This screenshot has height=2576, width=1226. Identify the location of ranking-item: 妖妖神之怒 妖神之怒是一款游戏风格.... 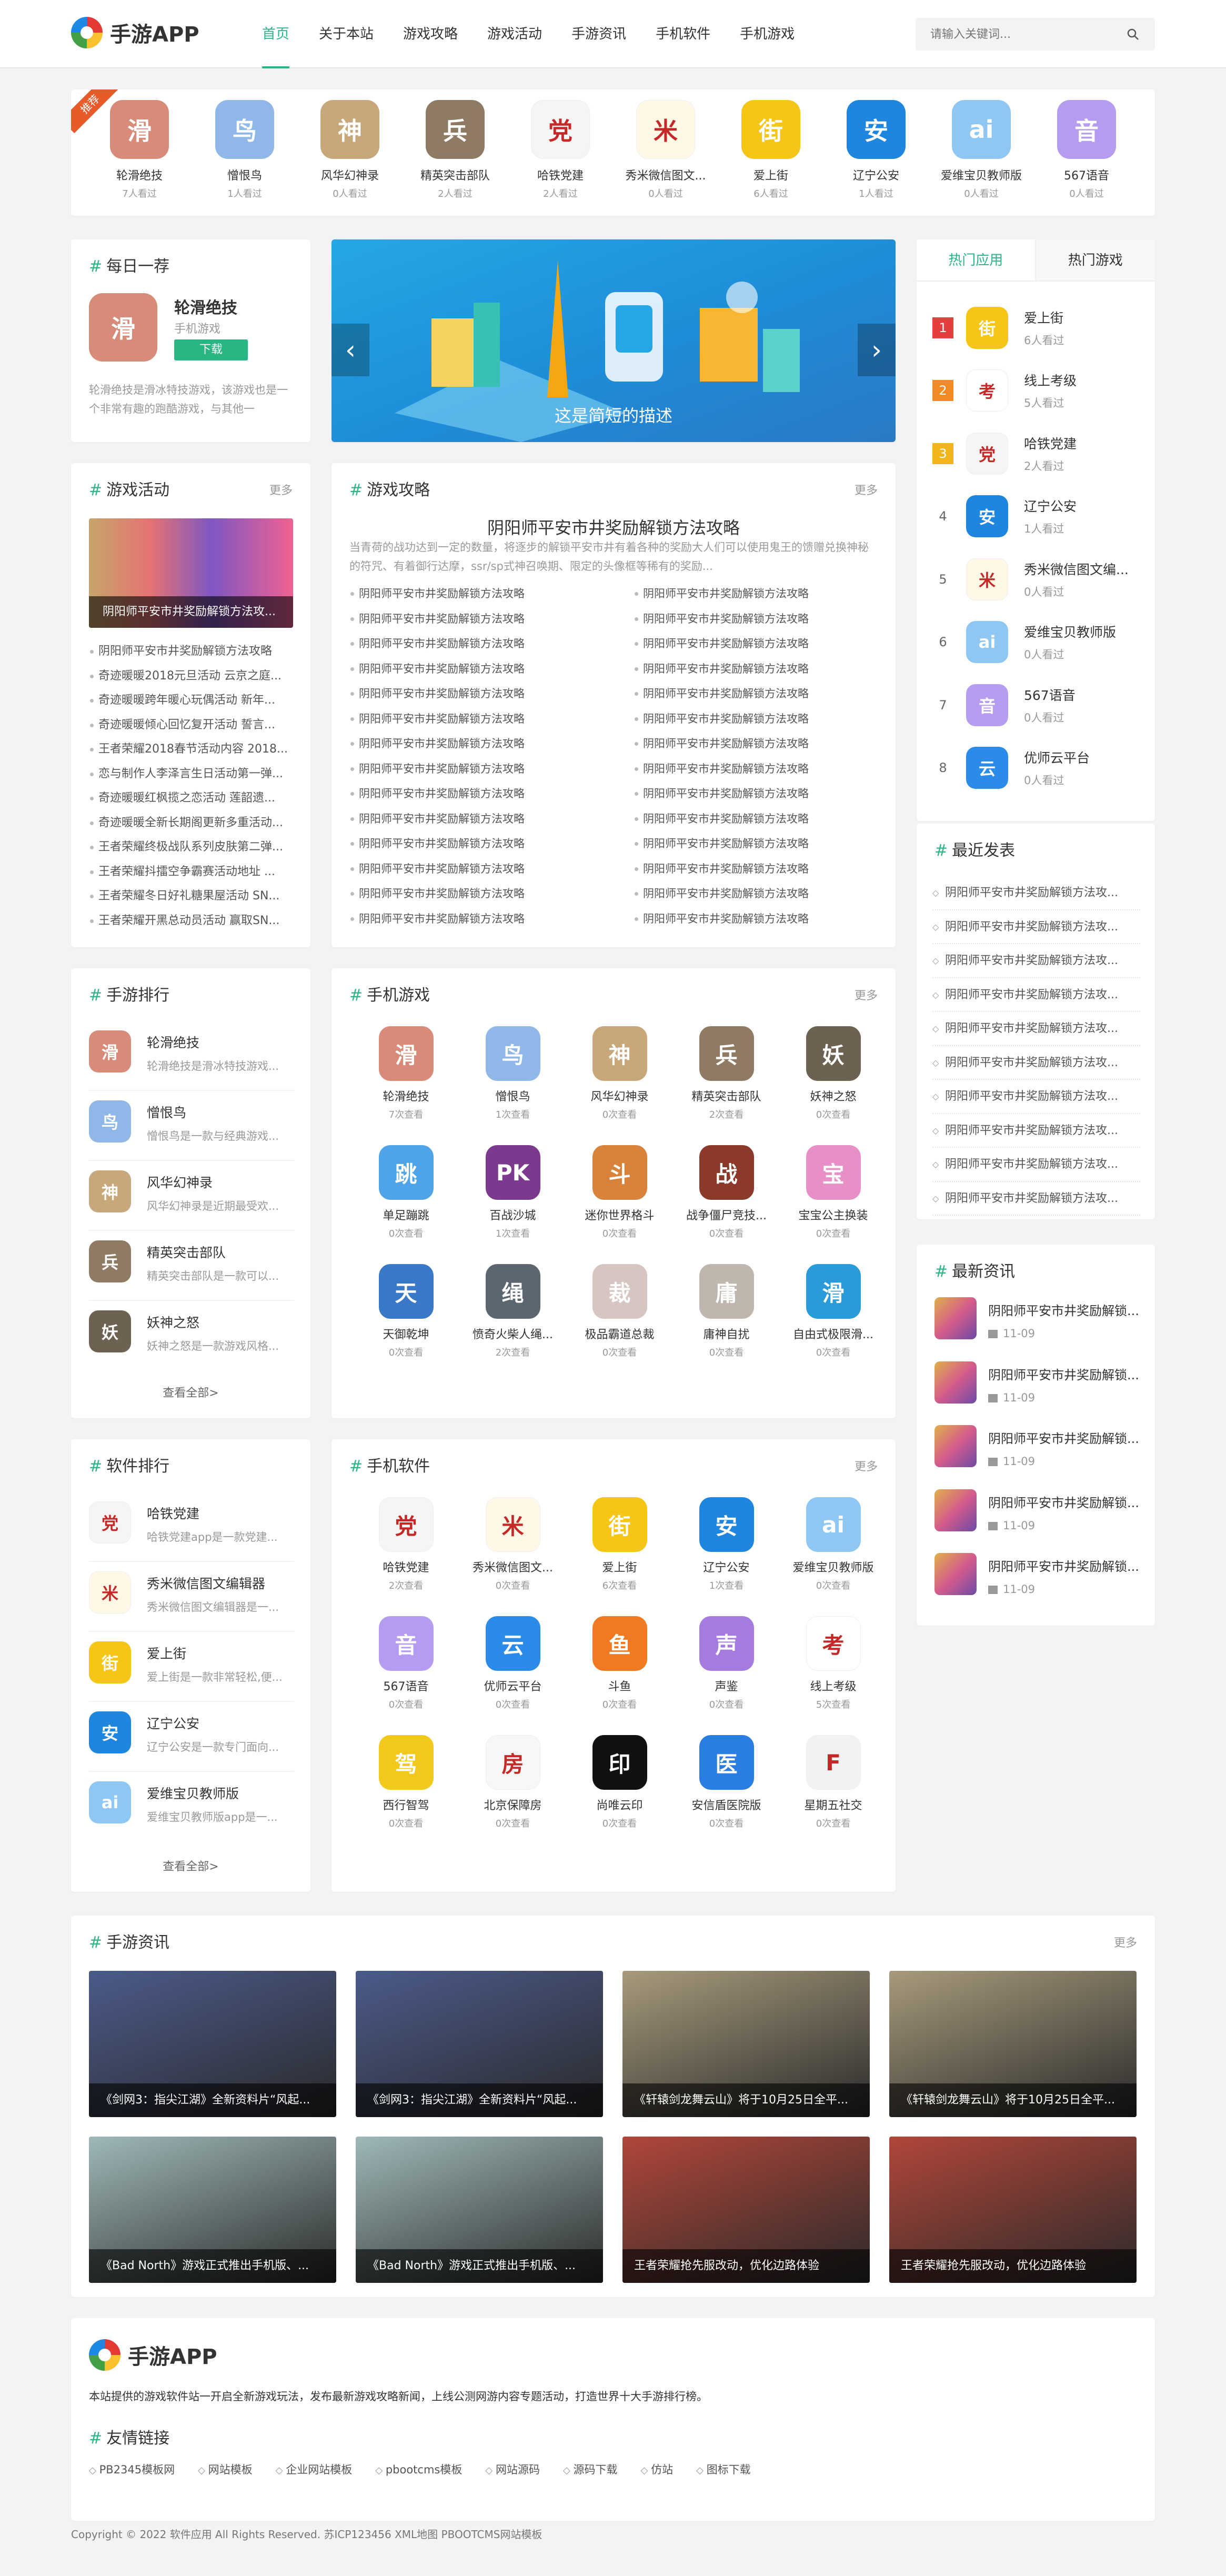
(191, 1336).